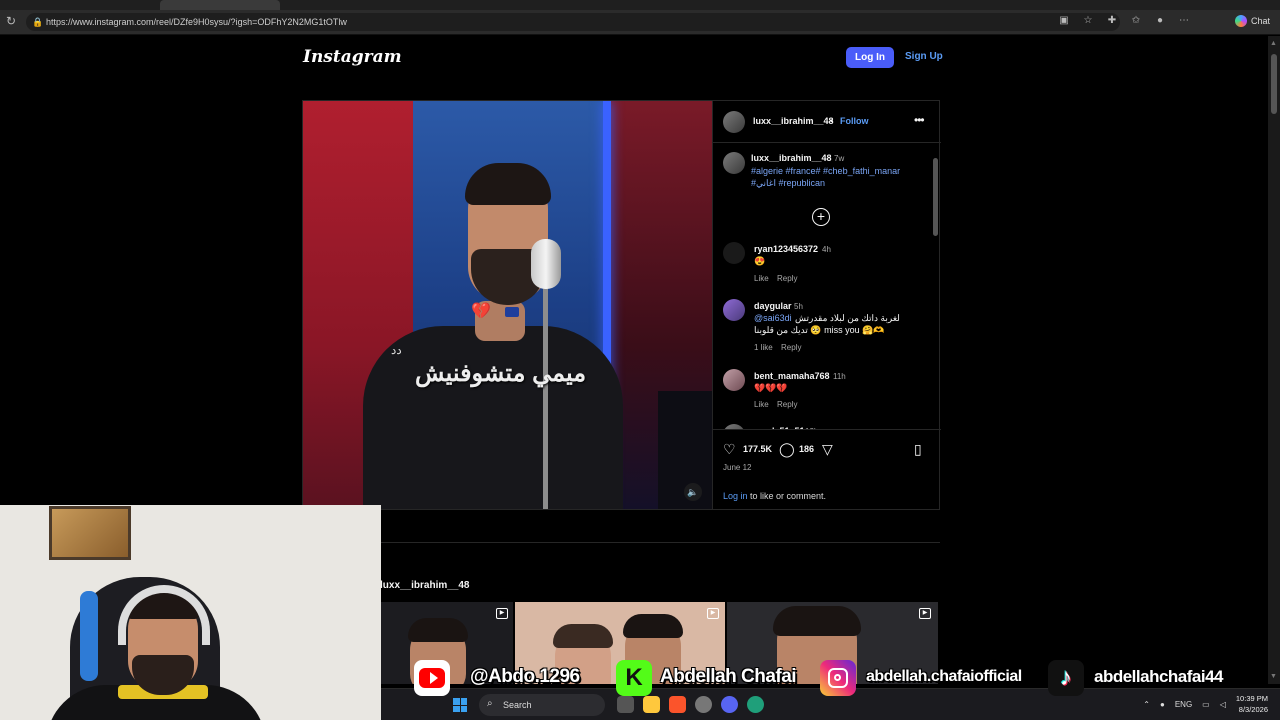  What do you see at coordinates (11, 21) in the screenshot?
I see `reload-icon: ↻` at bounding box center [11, 21].